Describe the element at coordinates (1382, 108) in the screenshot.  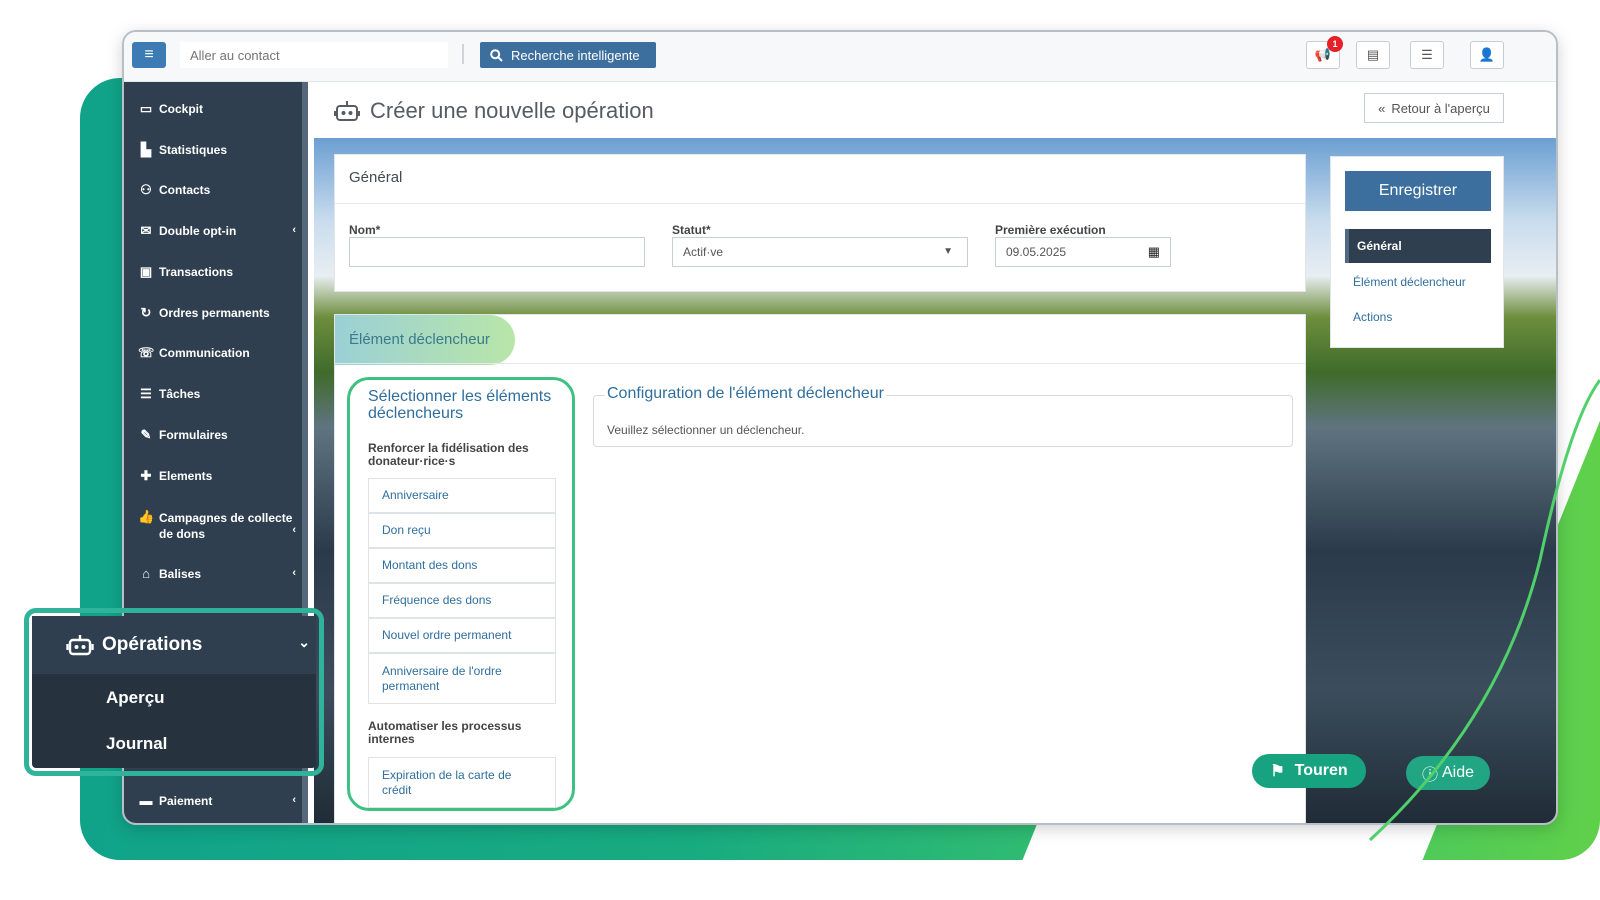
I see `double-chevron-left-icon: «` at that location.